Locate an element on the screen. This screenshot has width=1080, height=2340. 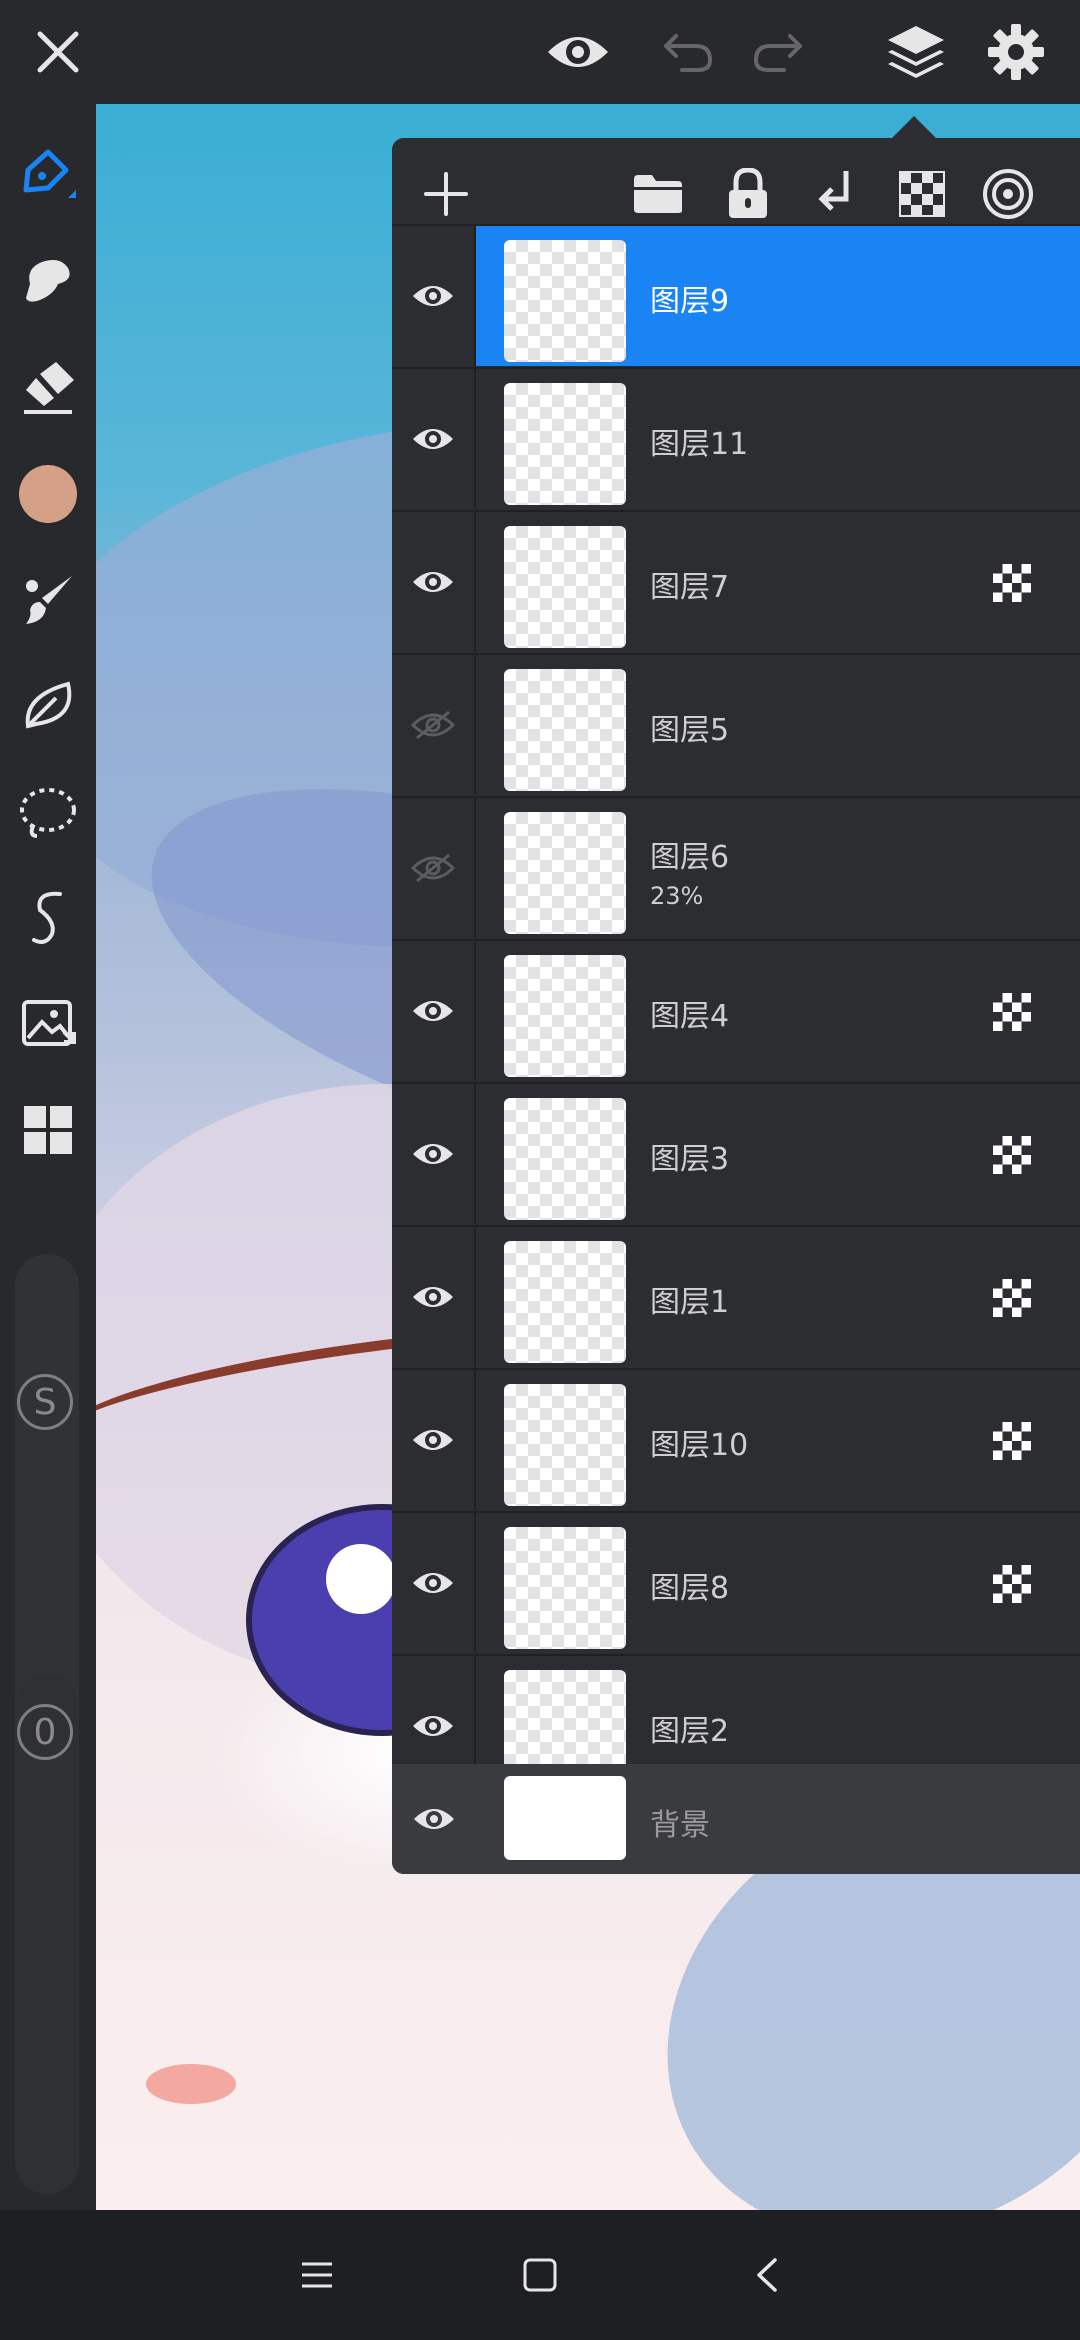
layer-name: 图层6 is located at coordinates (690, 857).